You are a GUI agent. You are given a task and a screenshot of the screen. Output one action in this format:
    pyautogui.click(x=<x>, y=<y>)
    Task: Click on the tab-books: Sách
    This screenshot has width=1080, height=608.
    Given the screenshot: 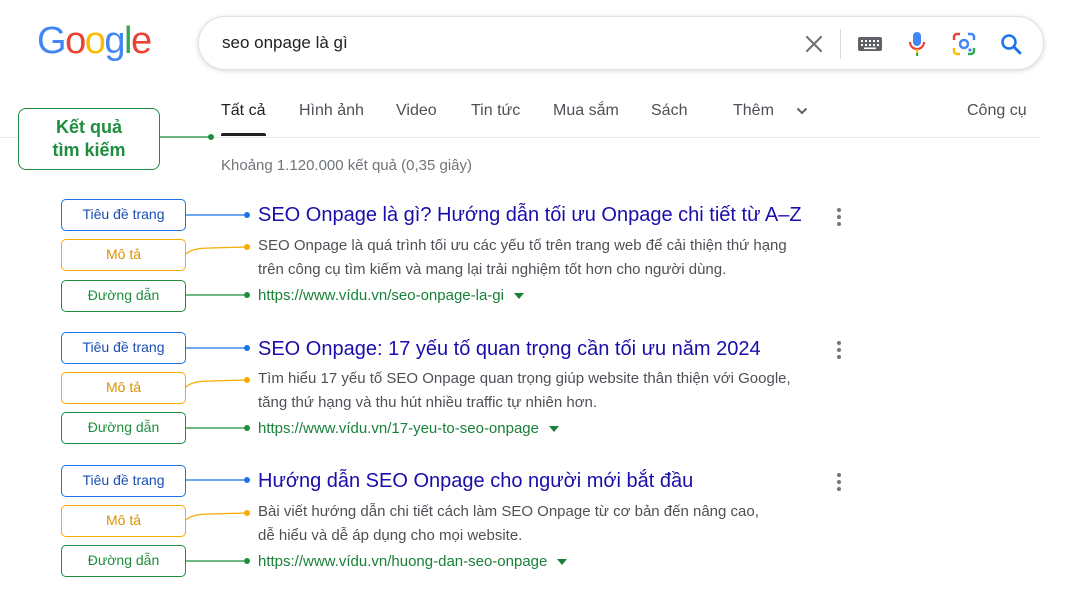 What is the action you would take?
    pyautogui.click(x=669, y=111)
    